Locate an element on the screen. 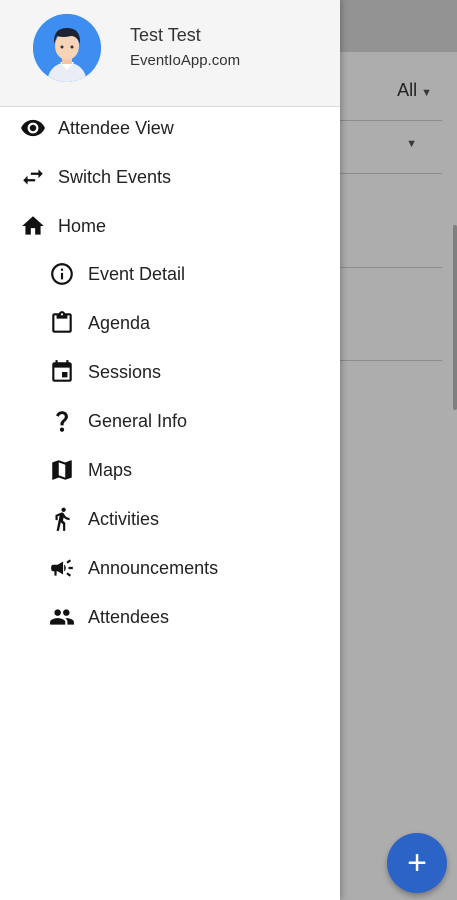 This screenshot has height=900, width=457. nav-item-label: Switch Events is located at coordinates (115, 176).